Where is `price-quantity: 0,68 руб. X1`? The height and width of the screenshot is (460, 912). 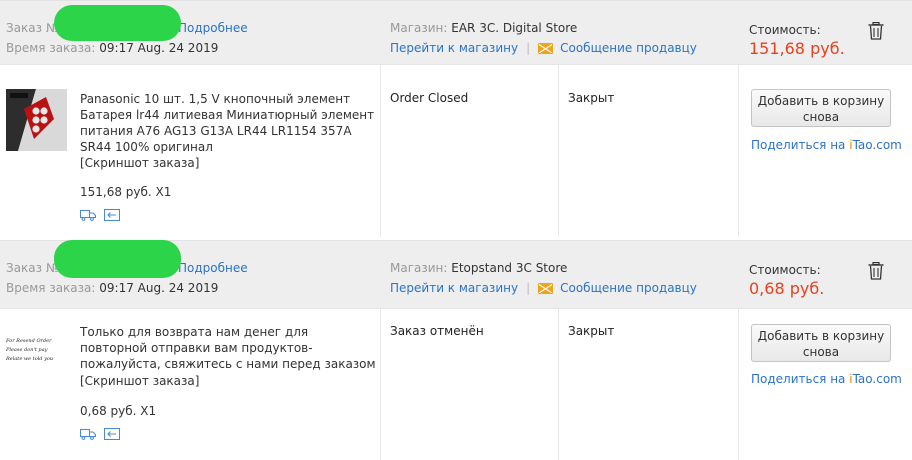 price-quantity: 0,68 руб. X1 is located at coordinates (118, 411).